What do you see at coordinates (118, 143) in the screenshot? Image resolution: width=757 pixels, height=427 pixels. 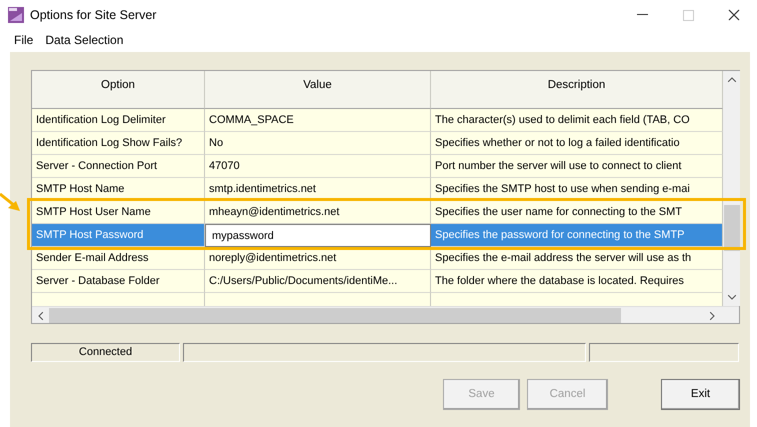 I see `table-cell: Identification Log Show Fails?` at bounding box center [118, 143].